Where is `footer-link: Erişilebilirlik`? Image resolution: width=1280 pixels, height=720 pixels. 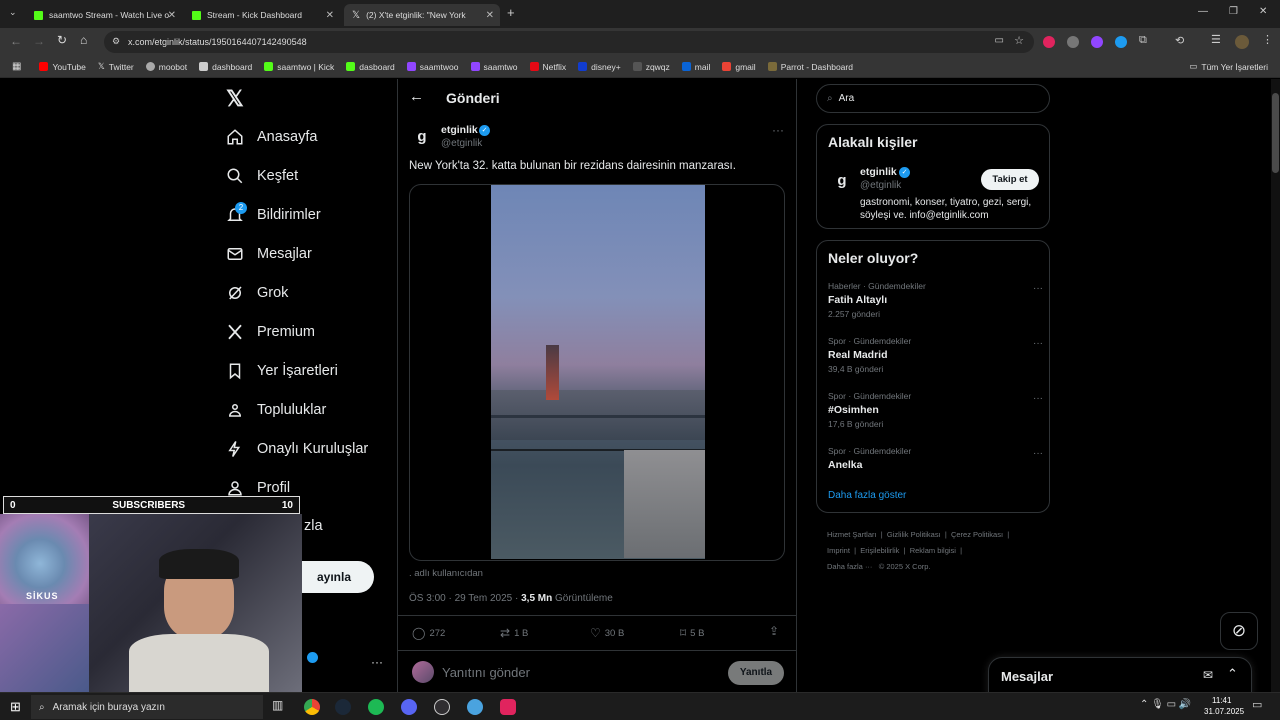 footer-link: Erişilebilirlik is located at coordinates (879, 550).